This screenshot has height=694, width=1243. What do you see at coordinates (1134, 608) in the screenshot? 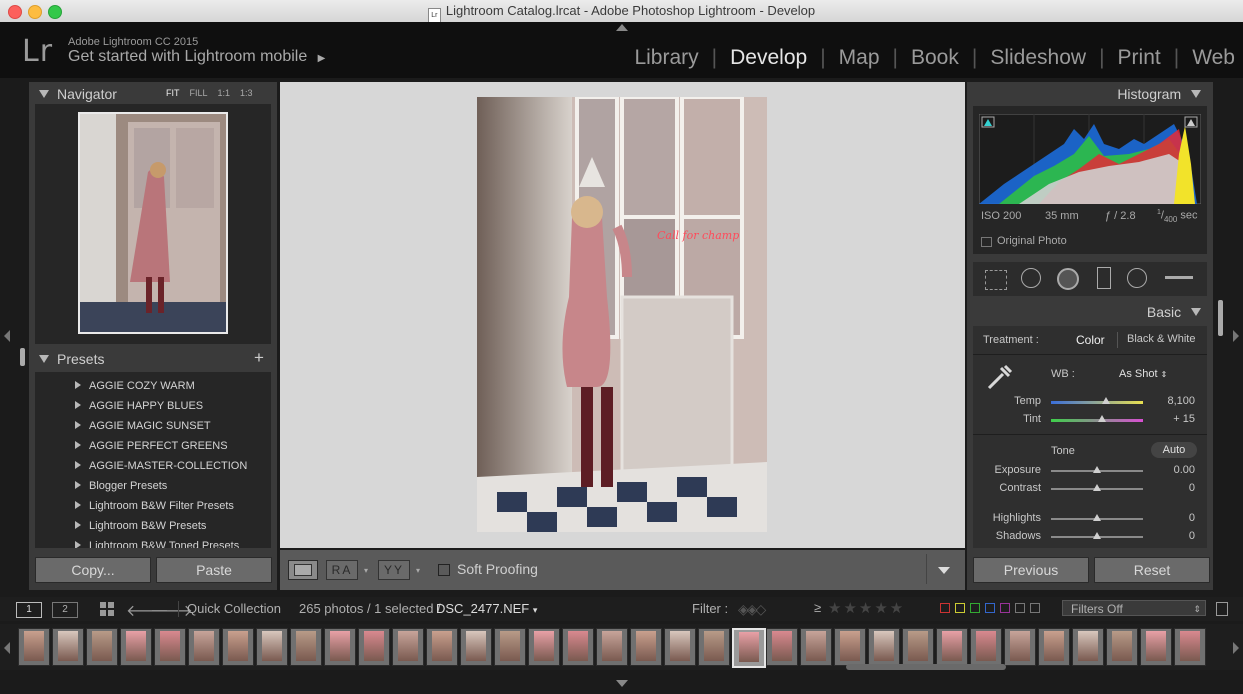
I see `filter-preset-select: Filters Off ⇕` at bounding box center [1134, 608].